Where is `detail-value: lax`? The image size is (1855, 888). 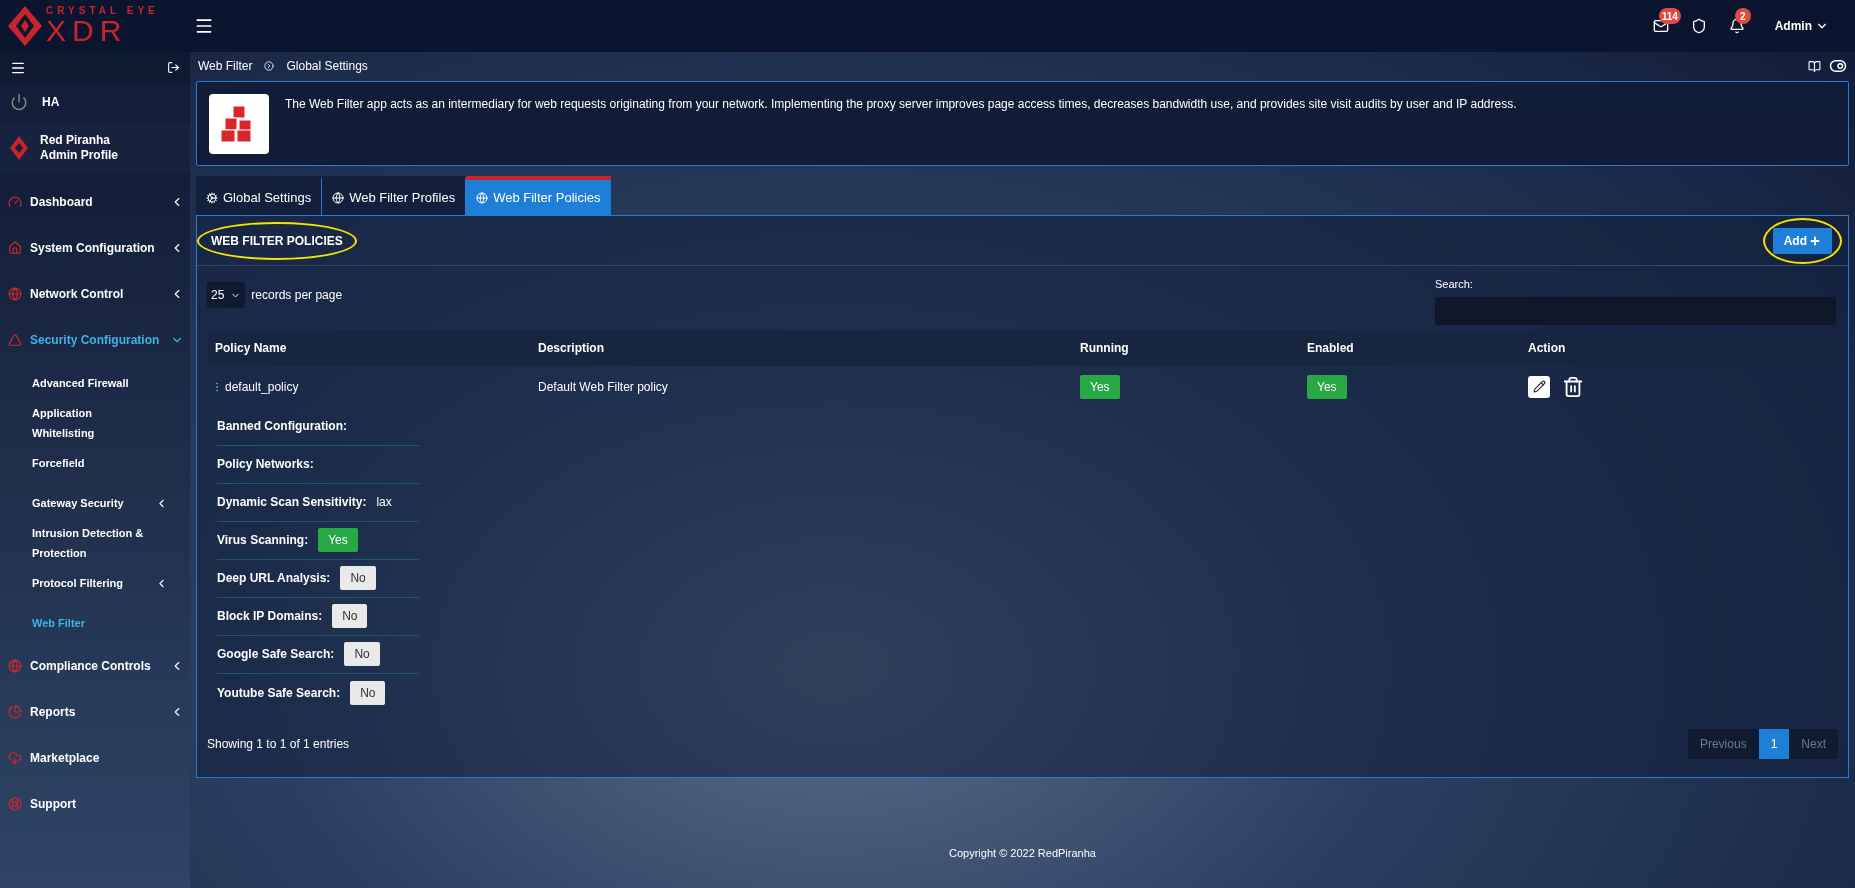 detail-value: lax is located at coordinates (384, 502).